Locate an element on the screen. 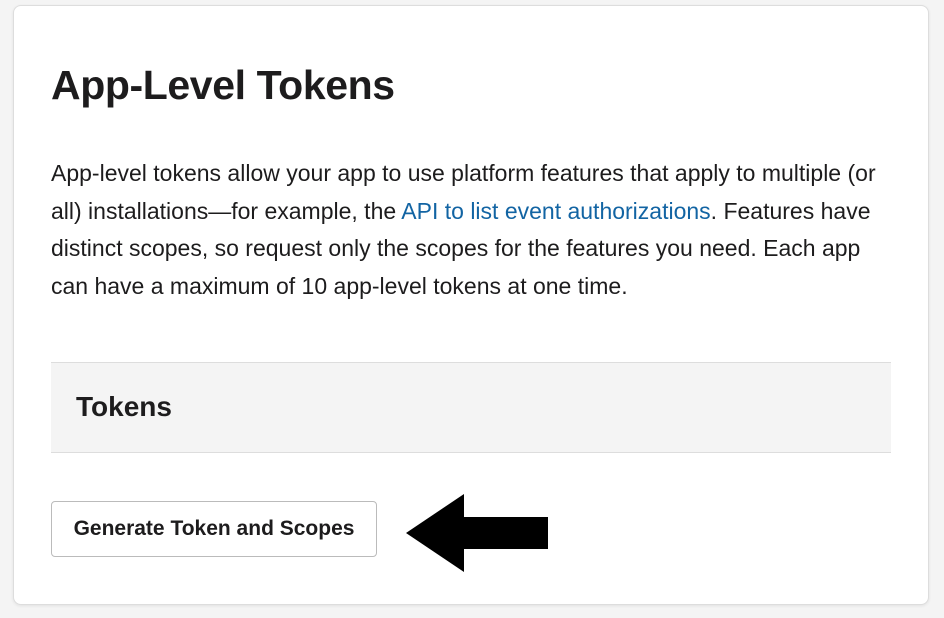 The height and width of the screenshot is (618, 944). page-title: App-Level Tokens is located at coordinates (223, 85).